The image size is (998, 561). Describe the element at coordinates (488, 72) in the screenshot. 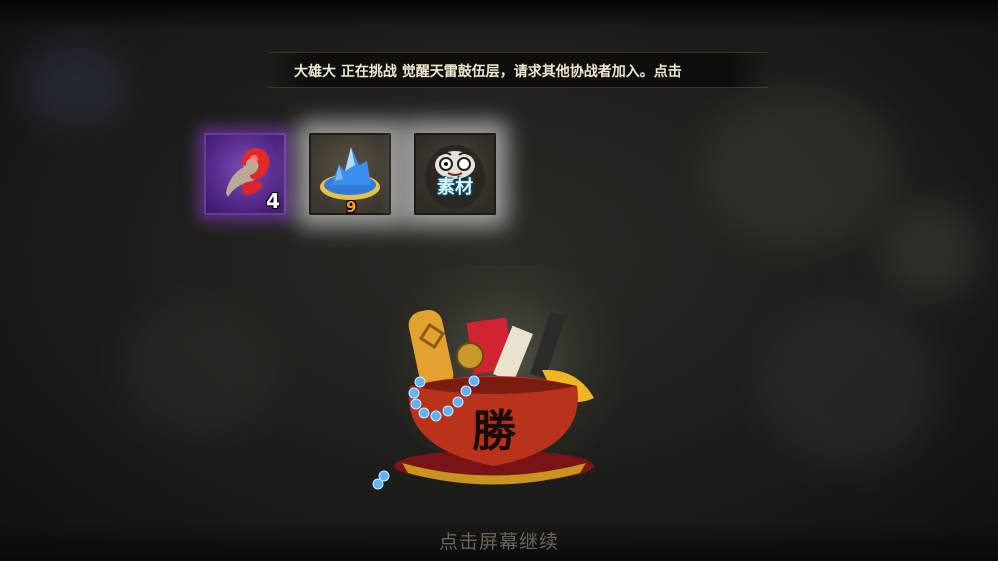

I see `broadcast-message: 大雄大 正在挑战 觉醒天雷鼓伍层，请求其他协战者加入。点击` at that location.